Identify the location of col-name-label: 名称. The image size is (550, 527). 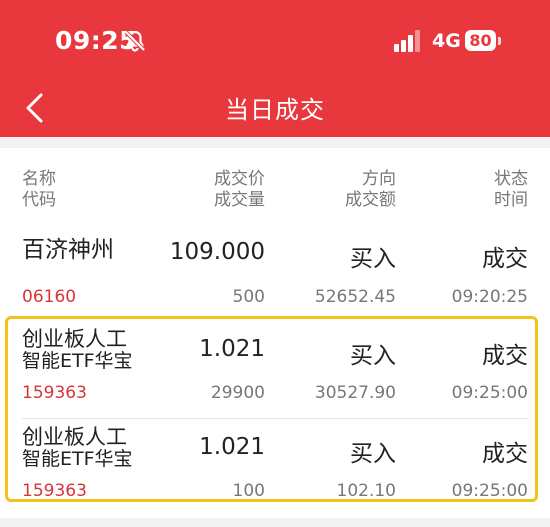
(39, 179).